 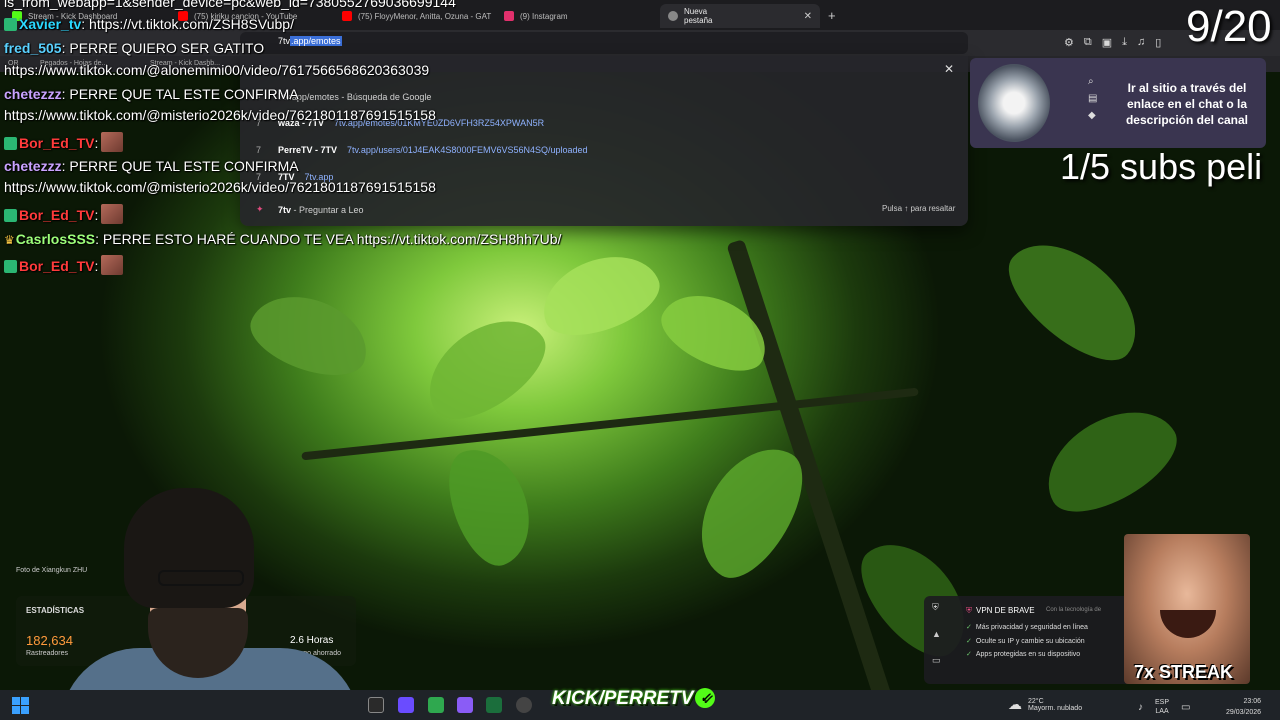 I want to click on vpn-tech-label: Con la tecnología de, so click(x=1074, y=610).